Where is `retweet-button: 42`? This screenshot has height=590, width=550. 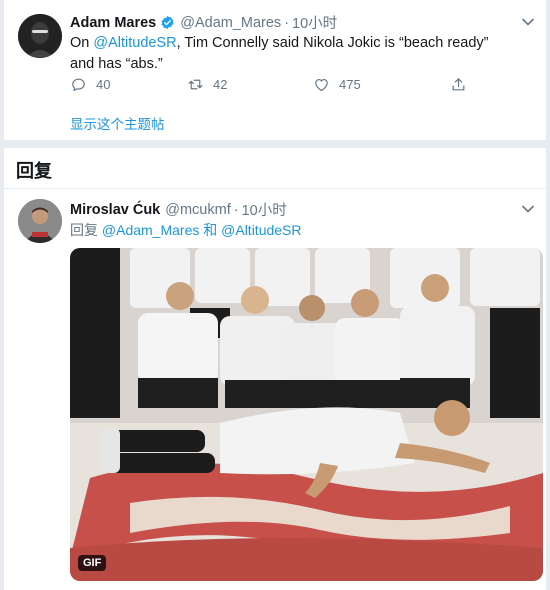
retweet-button: 42 is located at coordinates (250, 84).